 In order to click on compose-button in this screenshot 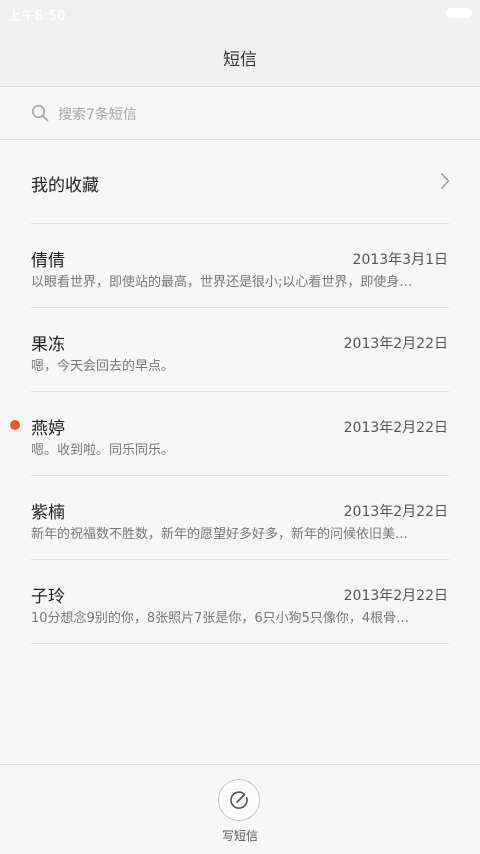, I will do `click(239, 800)`.